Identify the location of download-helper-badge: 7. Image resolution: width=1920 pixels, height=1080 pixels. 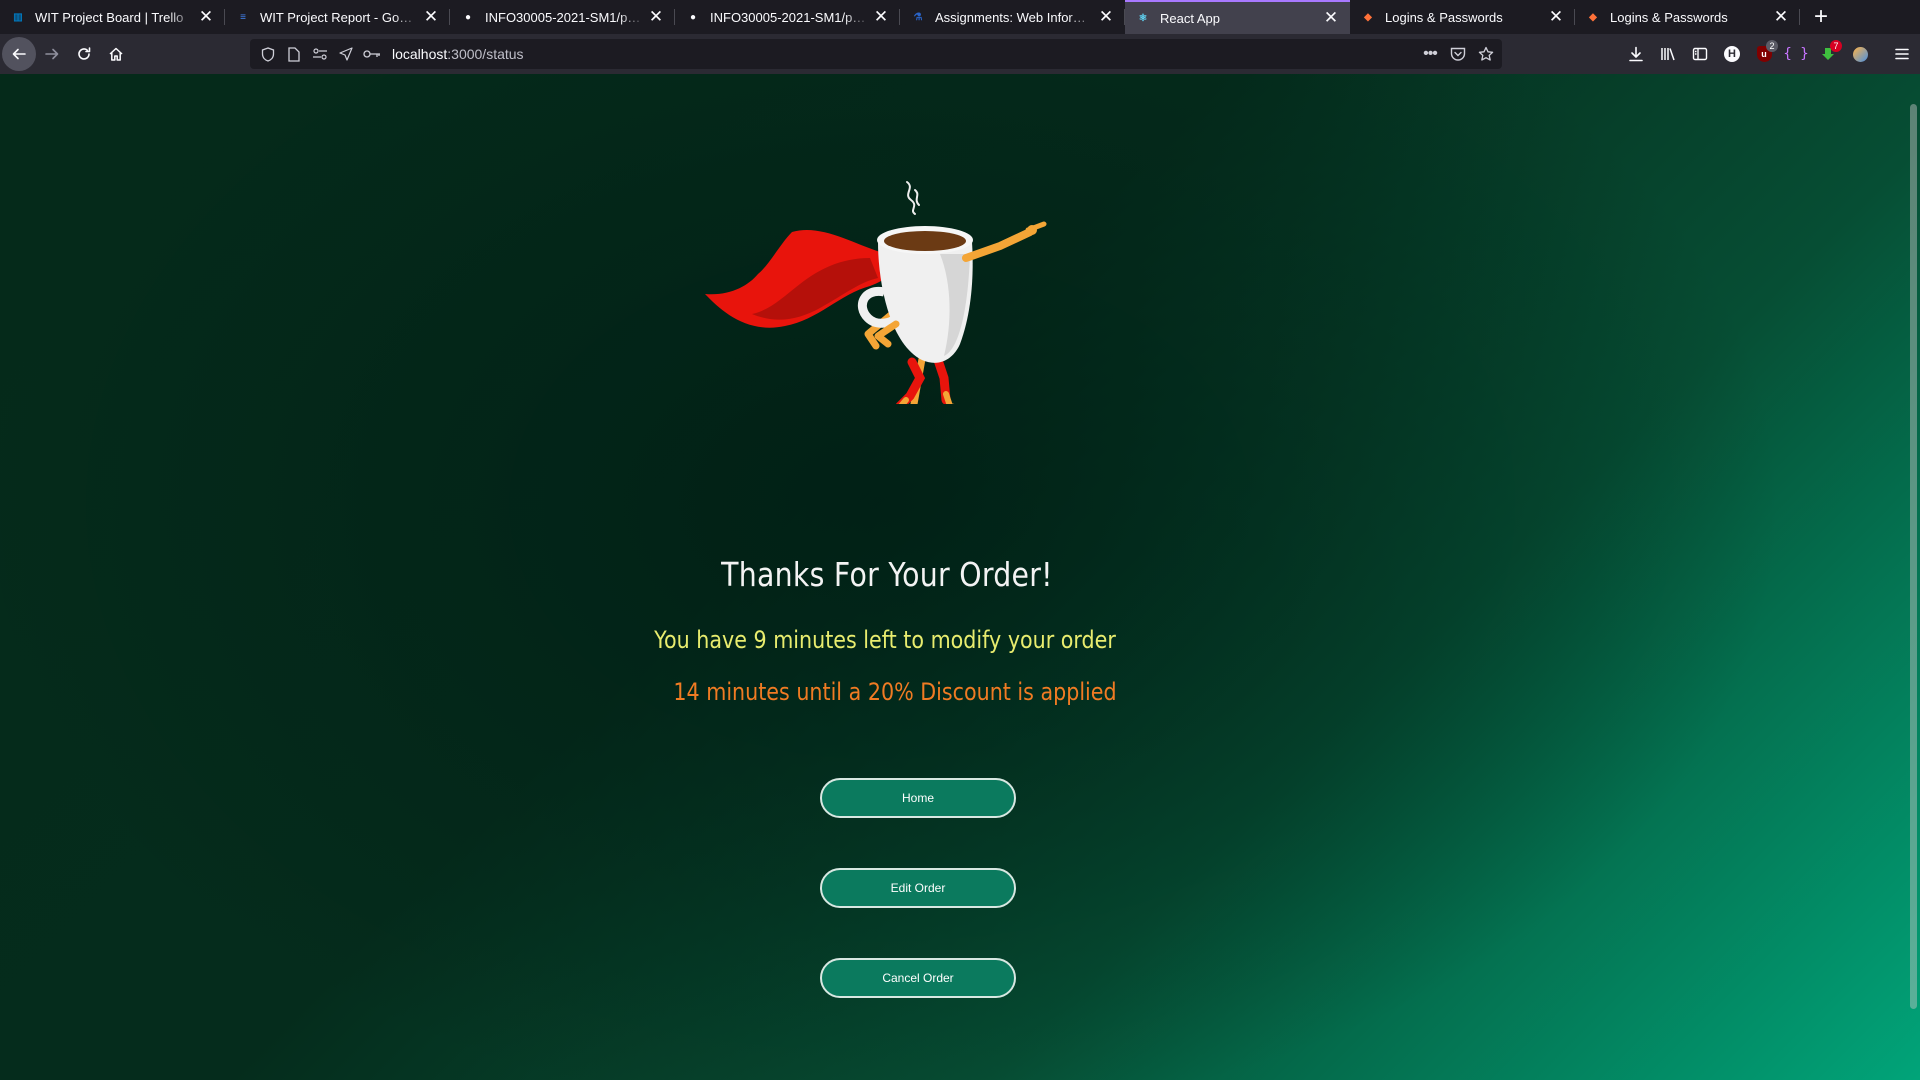
(1836, 46).